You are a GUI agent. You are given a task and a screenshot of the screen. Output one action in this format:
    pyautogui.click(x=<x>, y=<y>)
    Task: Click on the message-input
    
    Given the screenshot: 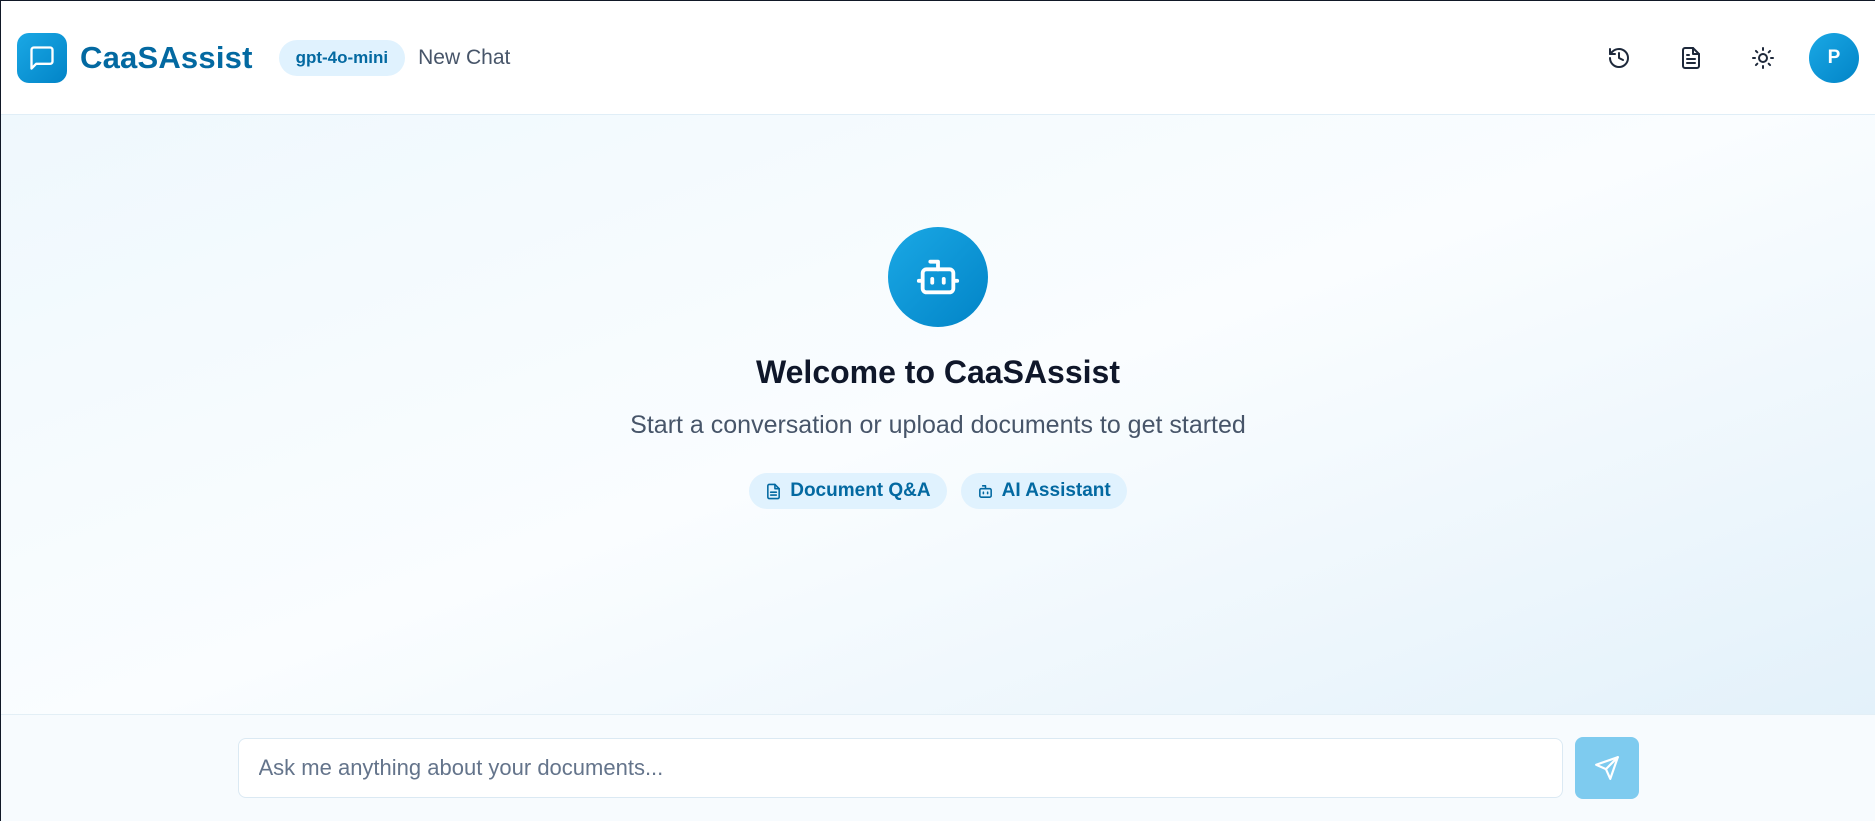 What is the action you would take?
    pyautogui.click(x=900, y=768)
    